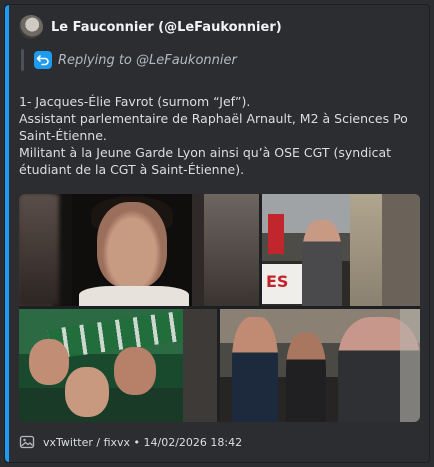 The image size is (434, 467). I want to click on reply-arrow-icon, so click(43, 60).